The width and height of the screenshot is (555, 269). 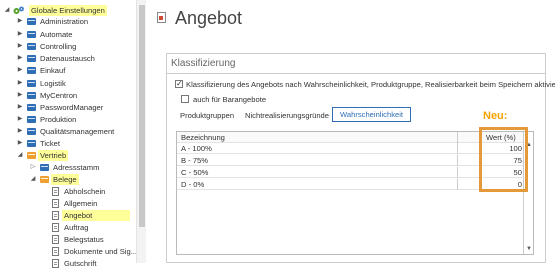 What do you see at coordinates (64, 21) in the screenshot?
I see `tree-item-label: Administration` at bounding box center [64, 21].